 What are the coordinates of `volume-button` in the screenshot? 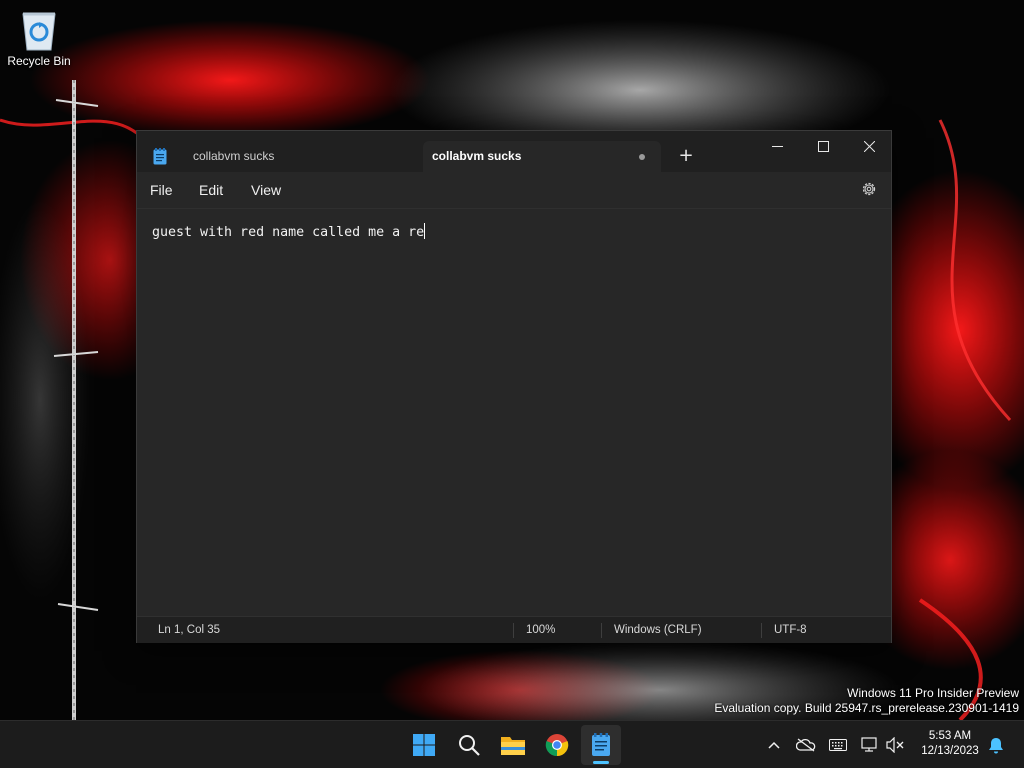 It's located at (895, 745).